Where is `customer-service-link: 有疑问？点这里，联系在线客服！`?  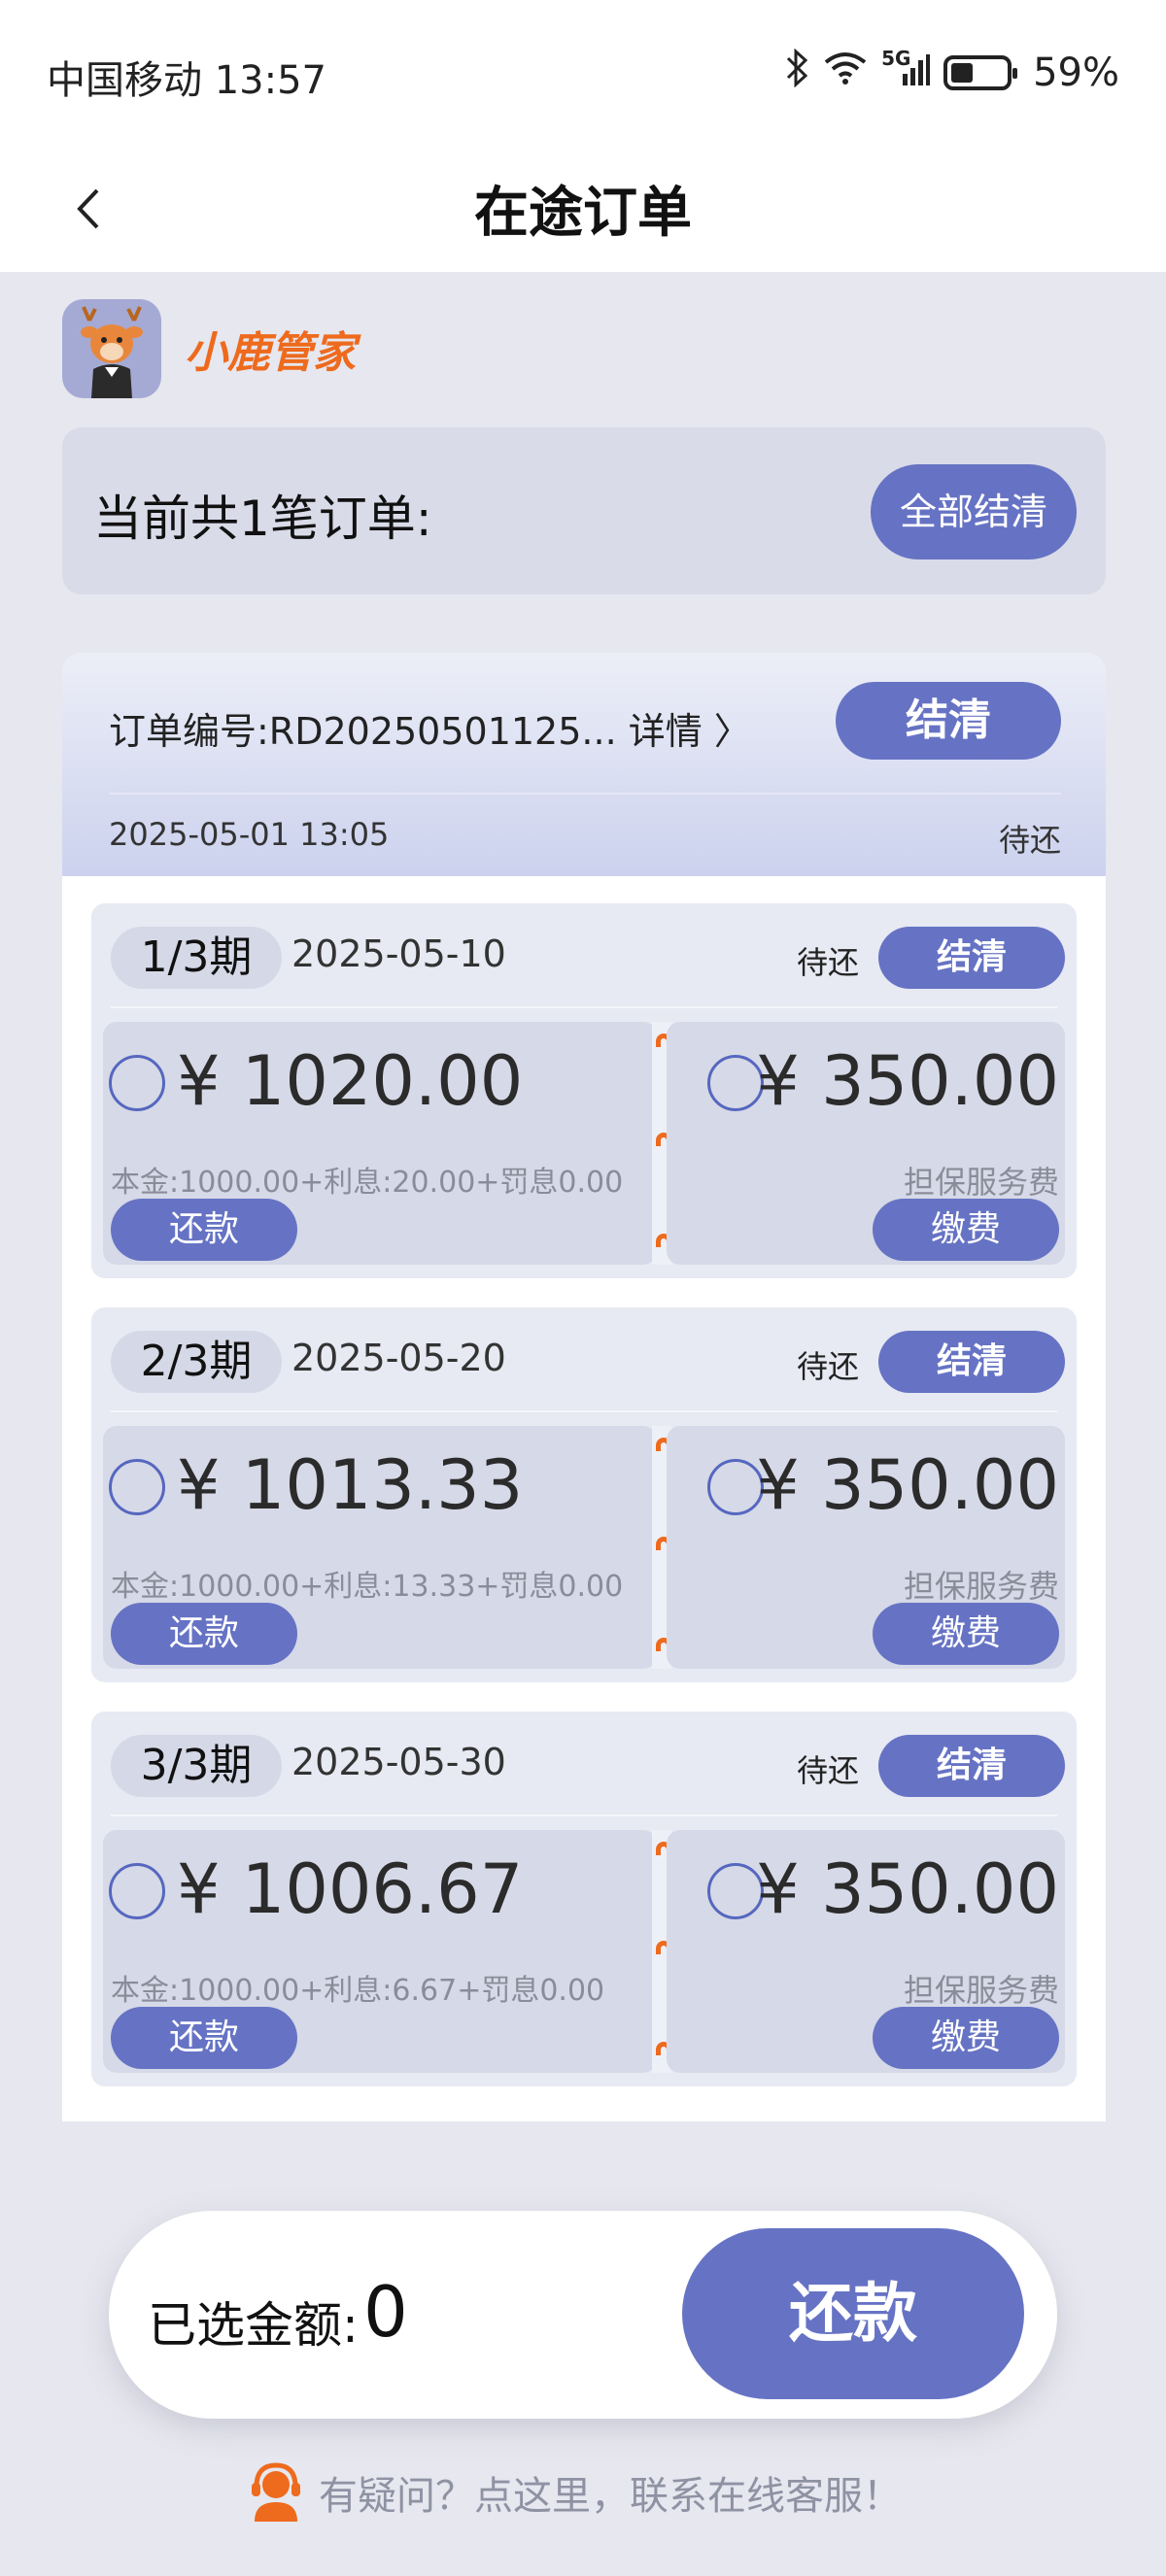 customer-service-link: 有疑问？点这里，联系在线客服！ is located at coordinates (574, 2492).